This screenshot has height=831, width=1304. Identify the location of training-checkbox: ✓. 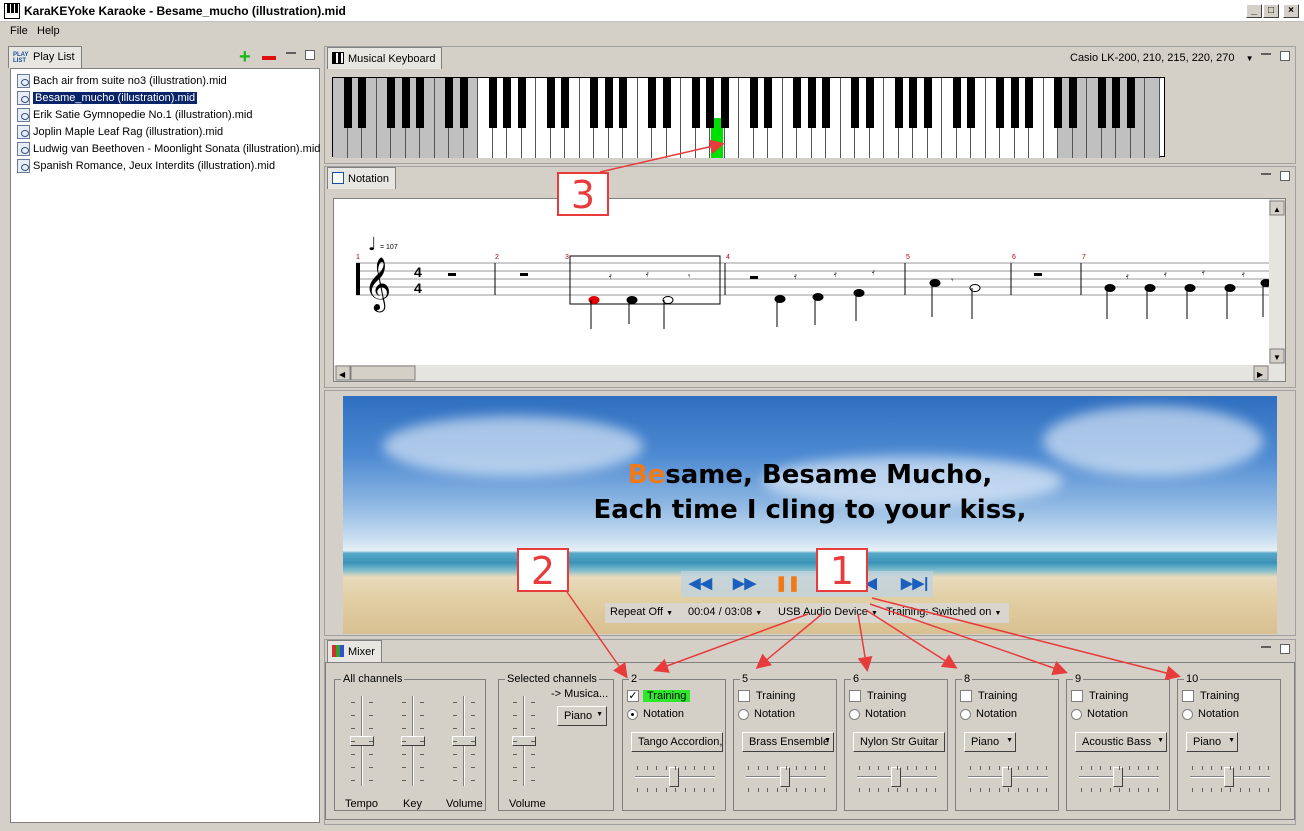
(633, 696).